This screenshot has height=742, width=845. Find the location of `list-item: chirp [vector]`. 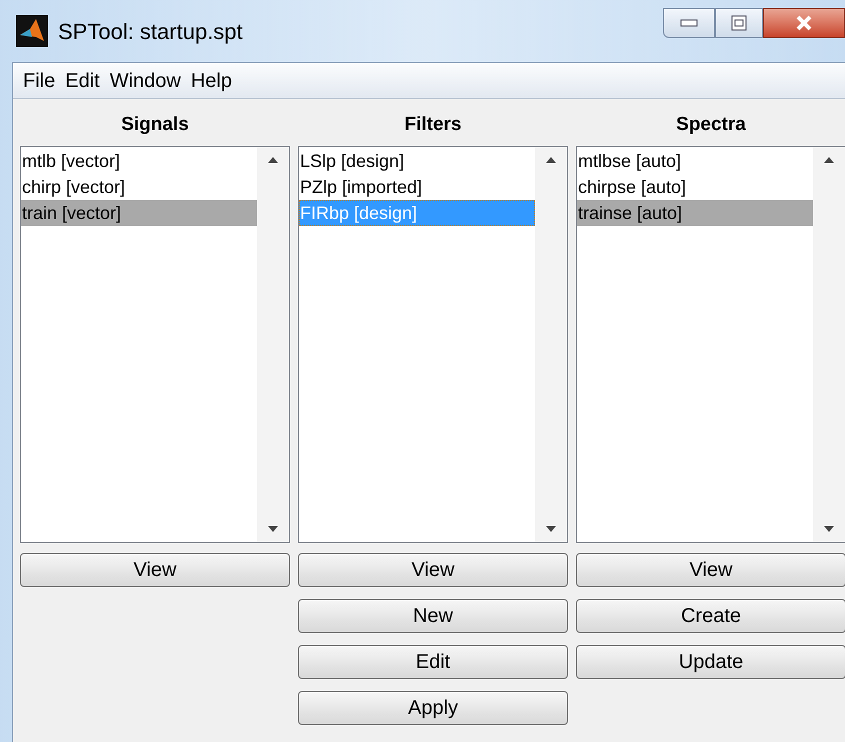

list-item: chirp [vector] is located at coordinates (139, 187).